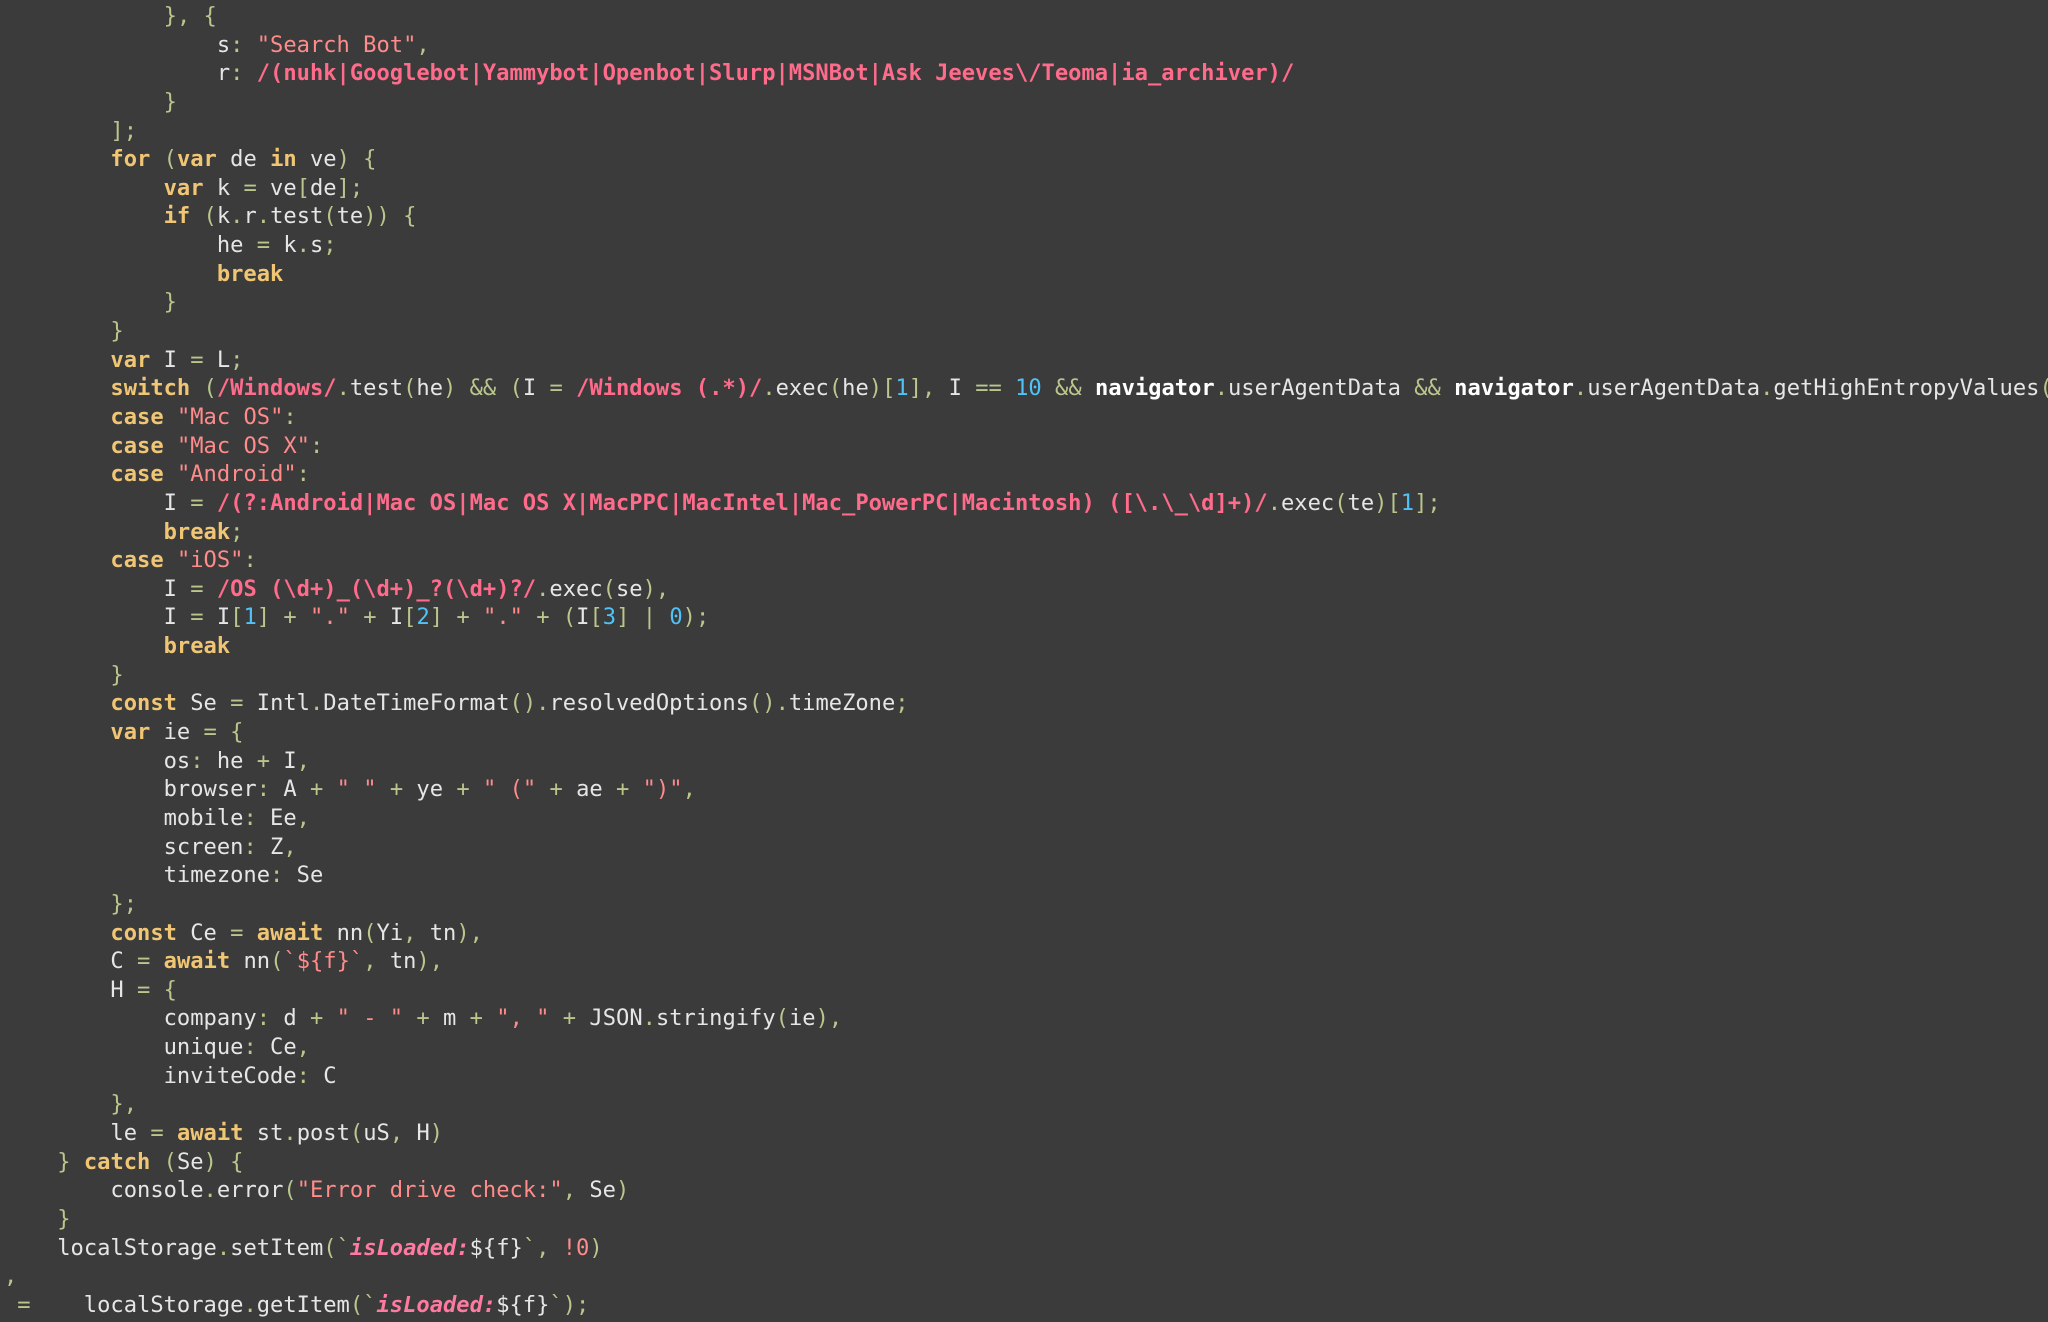  I want to click on code-token: setItem, so click(277, 1247).